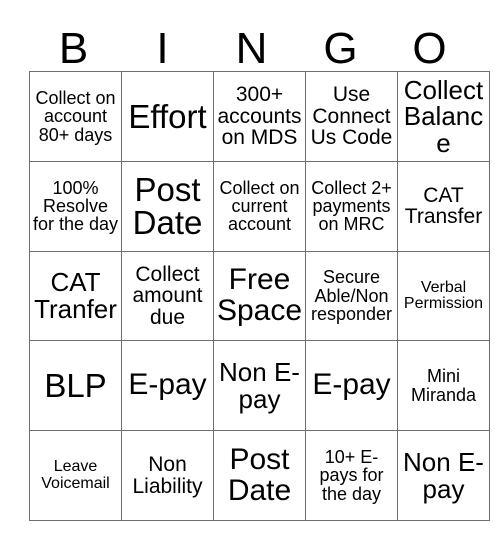  I want to click on bingo-cell-label: Non Liability, so click(167, 475).